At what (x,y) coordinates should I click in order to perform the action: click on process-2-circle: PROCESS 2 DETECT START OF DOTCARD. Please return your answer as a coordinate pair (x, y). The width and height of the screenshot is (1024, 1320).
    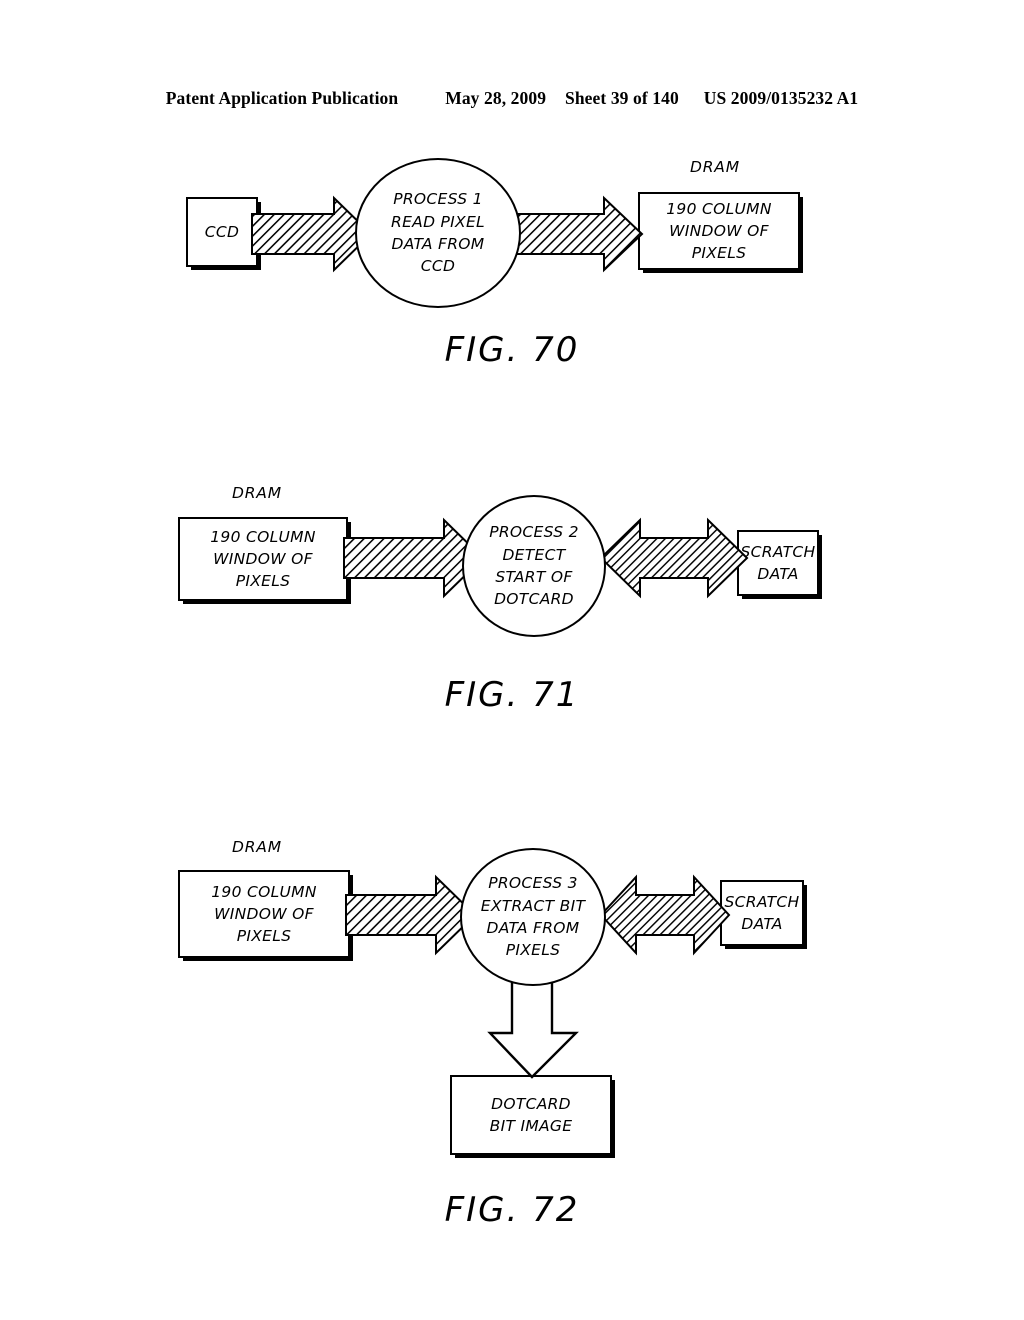
    Looking at the image, I should click on (534, 566).